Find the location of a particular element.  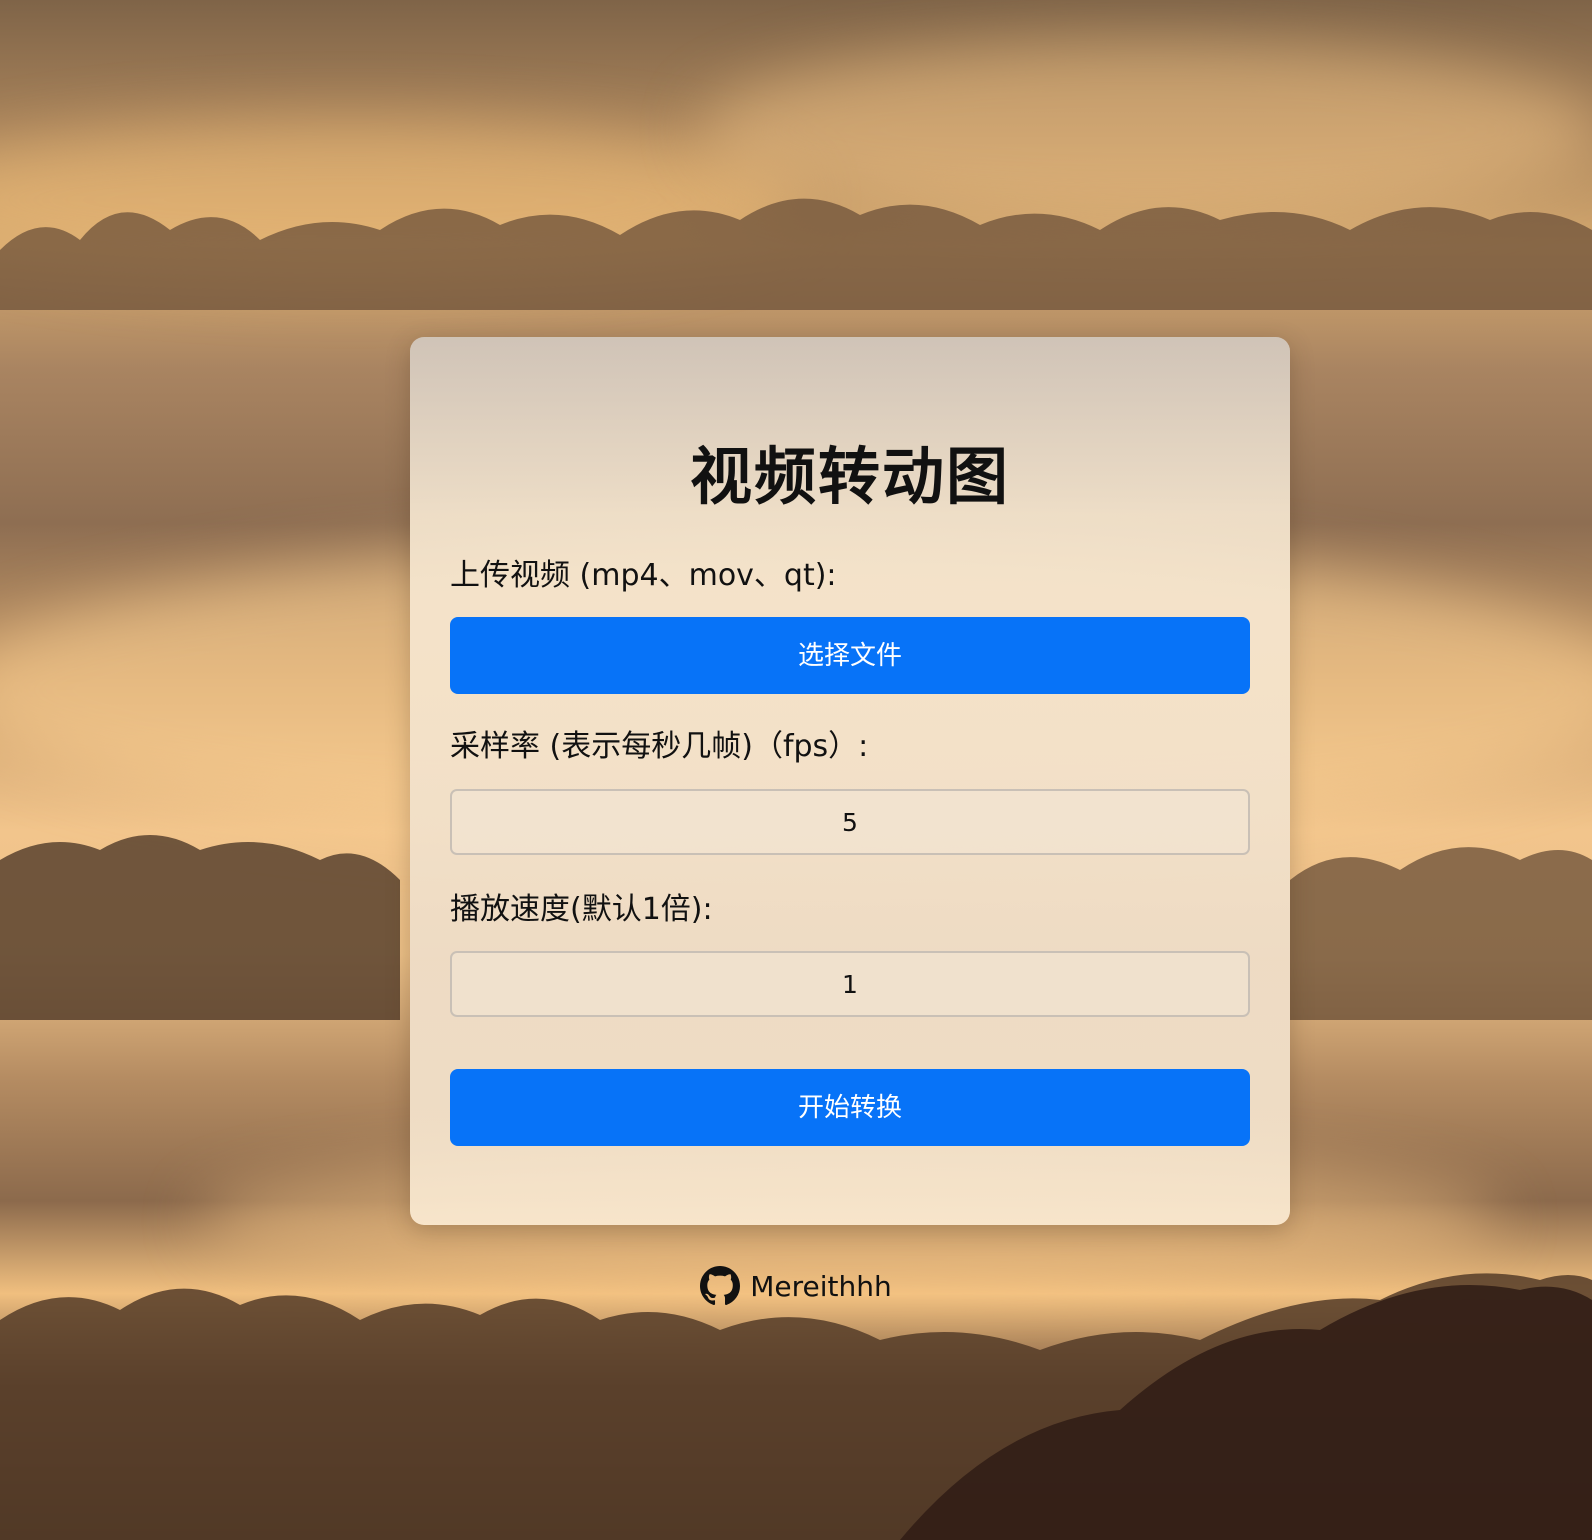

github-link: Mereithhh is located at coordinates (796, 1286).